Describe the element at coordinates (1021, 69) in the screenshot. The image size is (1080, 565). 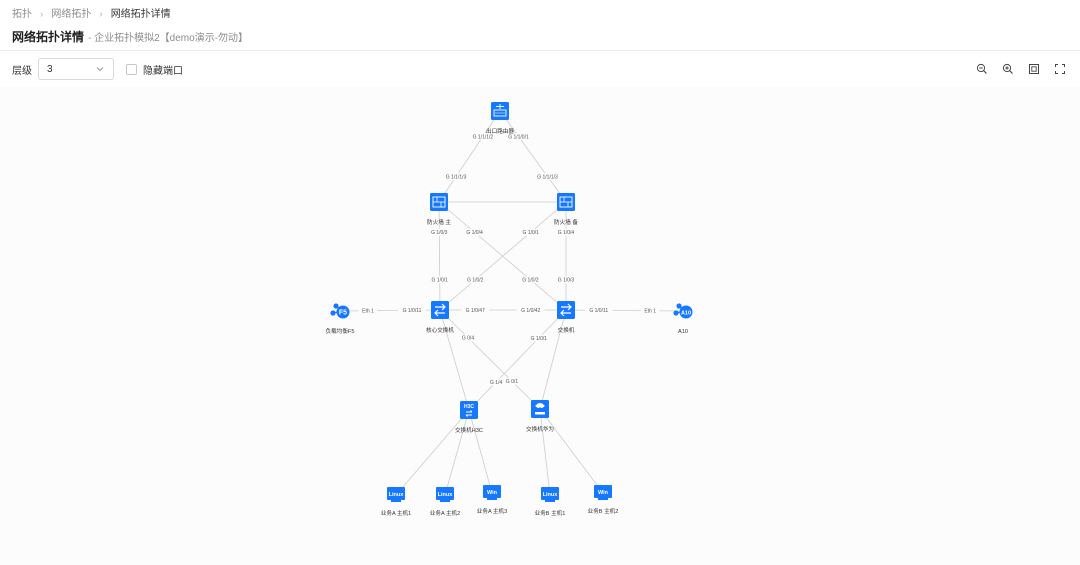
I see `view-tools` at that location.